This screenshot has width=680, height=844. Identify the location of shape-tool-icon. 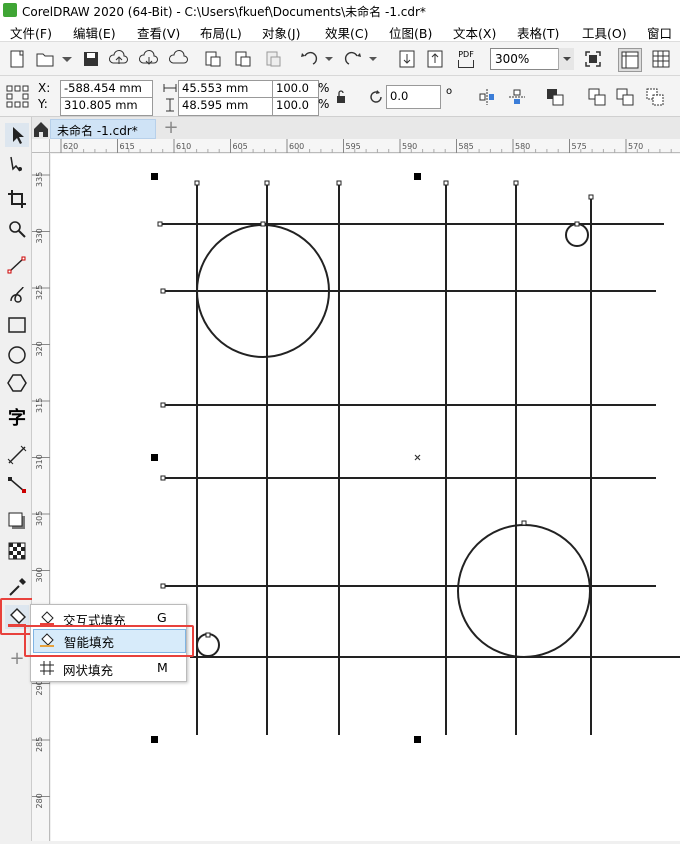
(17, 165).